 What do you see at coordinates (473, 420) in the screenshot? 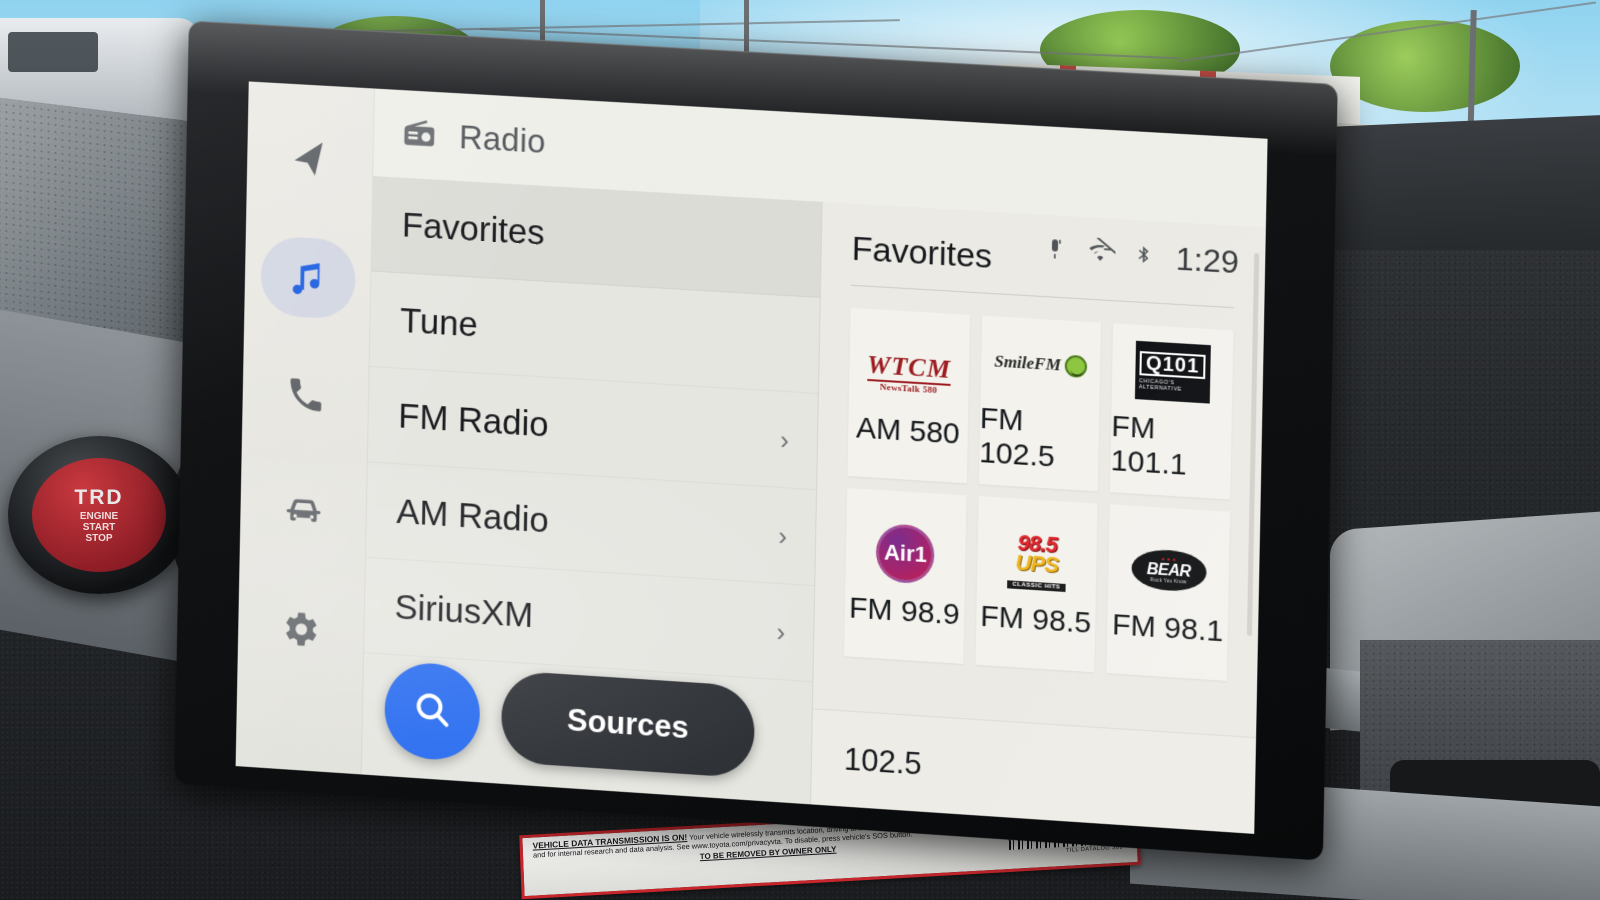
I see `menu-item-label: FM Radio` at bounding box center [473, 420].